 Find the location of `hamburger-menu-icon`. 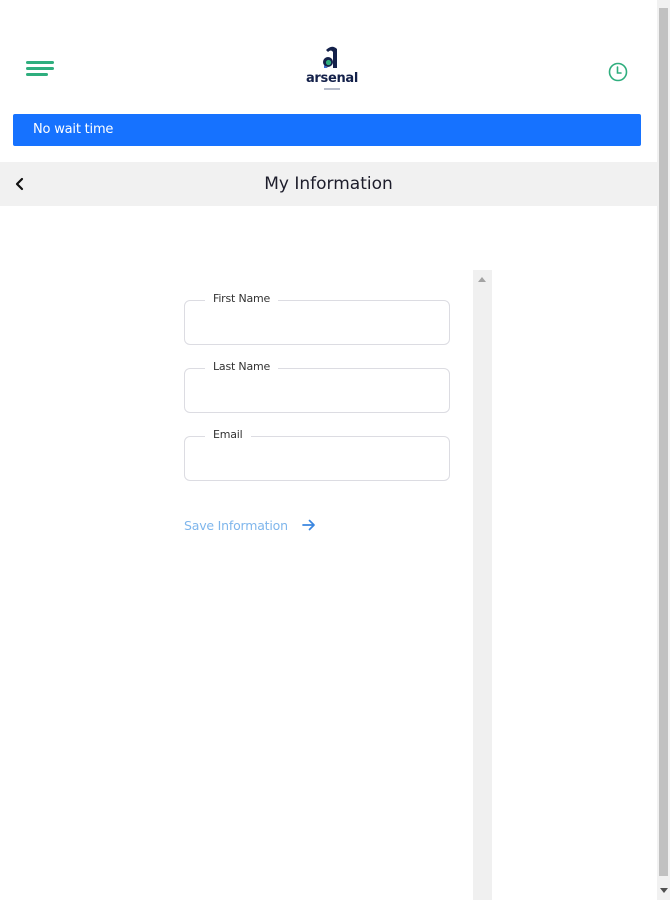

hamburger-menu-icon is located at coordinates (41, 69).